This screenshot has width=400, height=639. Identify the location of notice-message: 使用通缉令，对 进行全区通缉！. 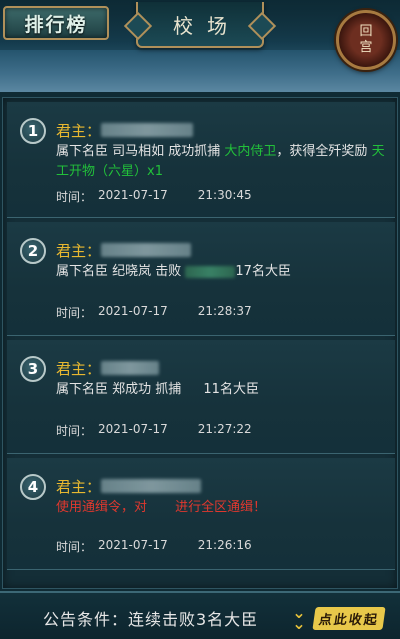
(223, 508).